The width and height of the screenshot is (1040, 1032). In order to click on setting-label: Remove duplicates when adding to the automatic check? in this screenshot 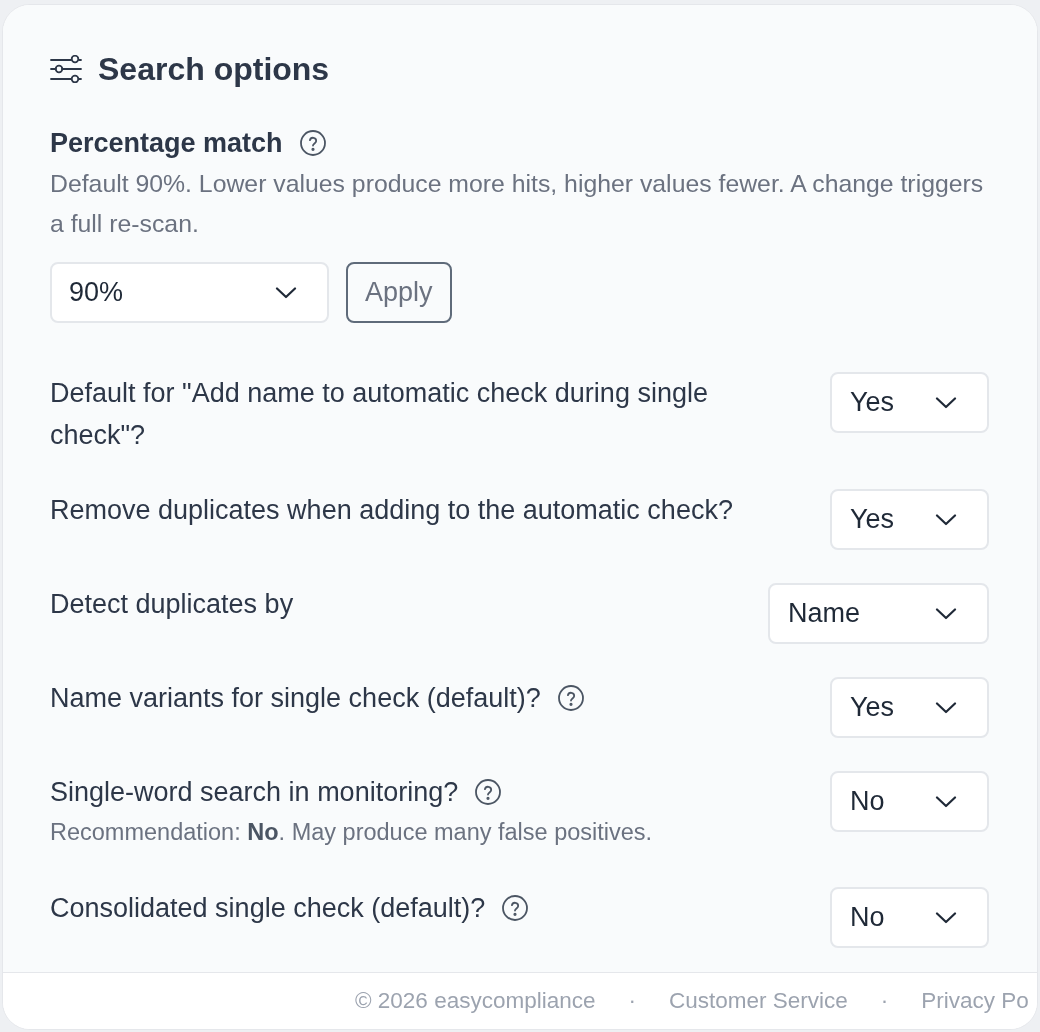, I will do `click(391, 510)`.